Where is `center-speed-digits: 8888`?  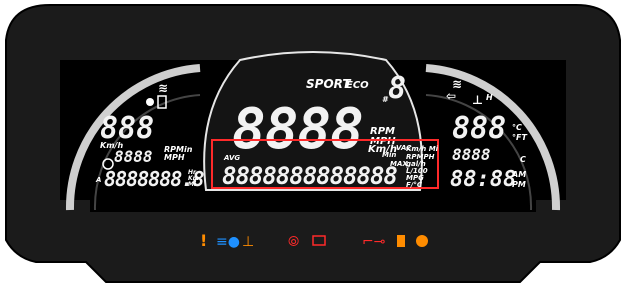 center-speed-digits: 8888 is located at coordinates (297, 129).